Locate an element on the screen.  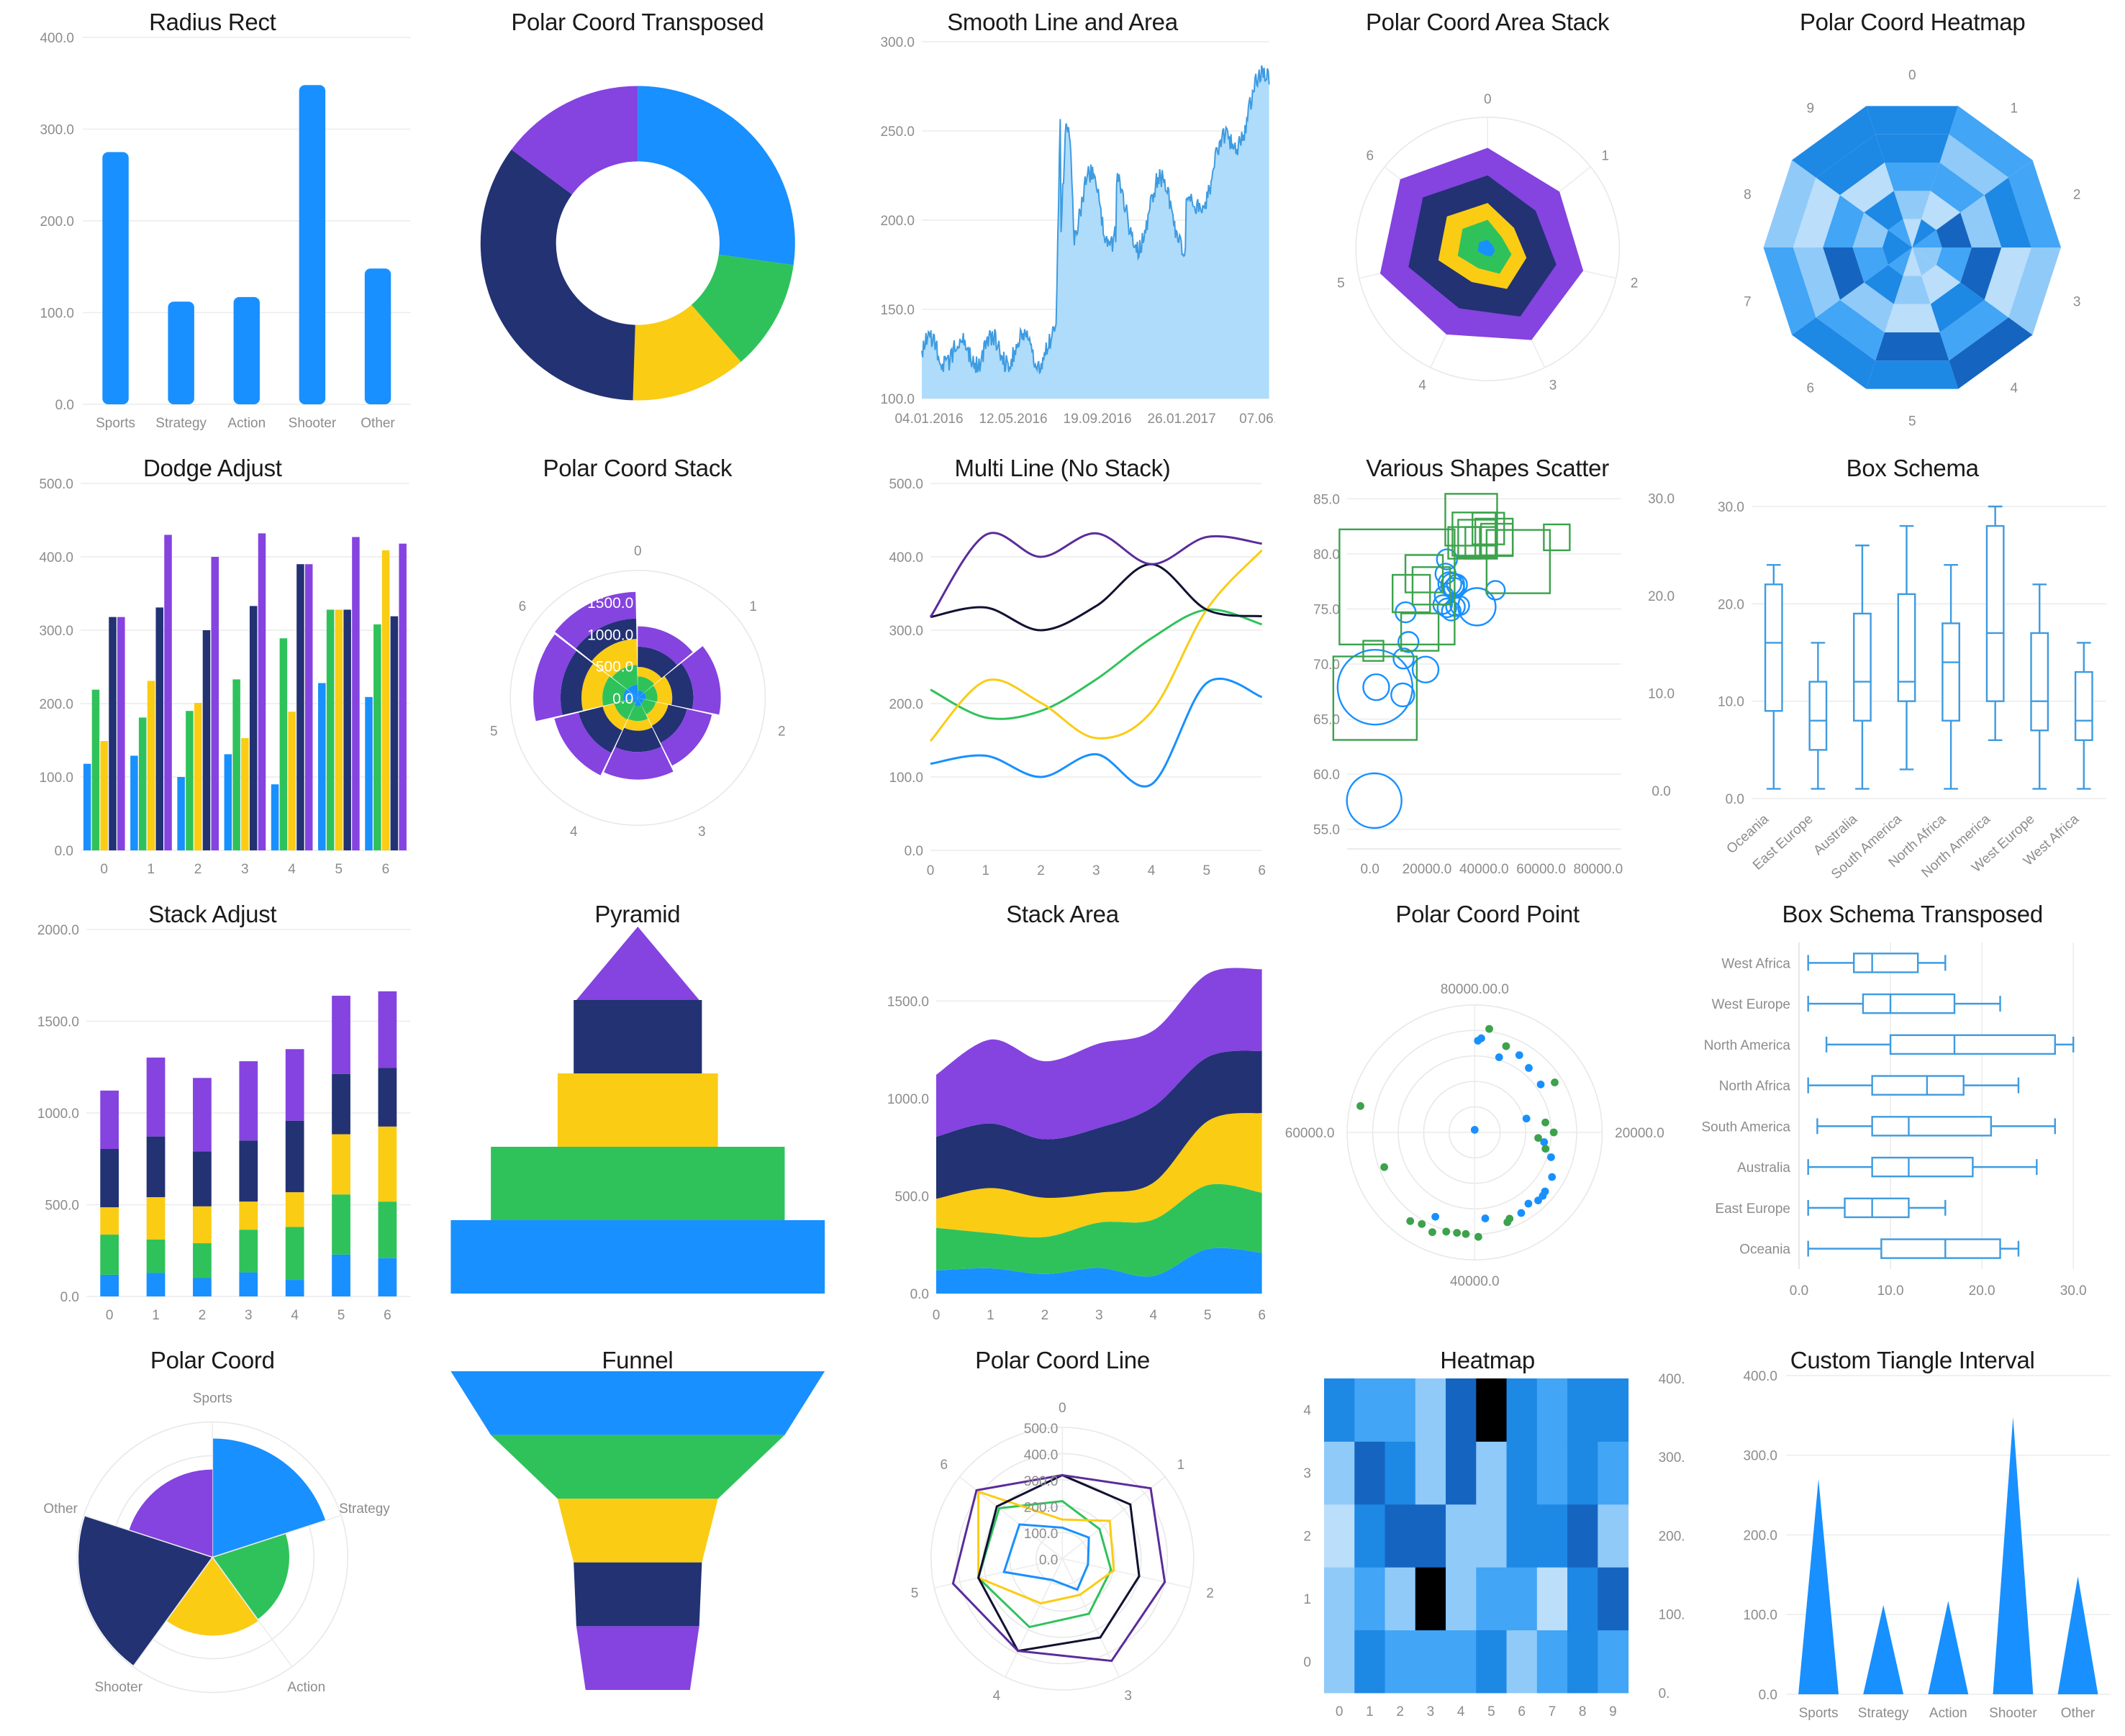
chart-cell-polar-coord-area-stack: Polar Coord Area Stack 0 1 2 3 4 5 6 is located at coordinates (1487, 223).